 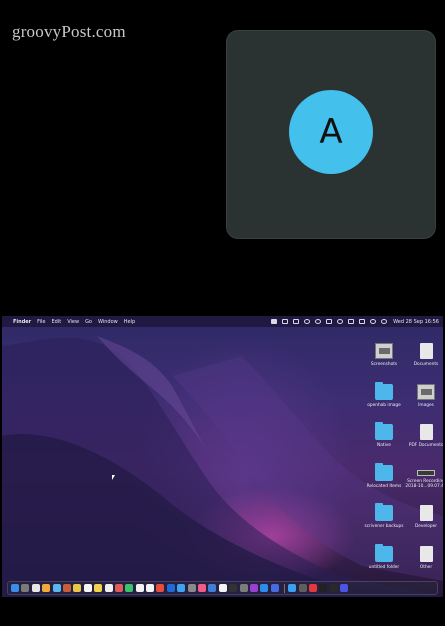 I want to click on desktop-icon: scrivener backups, so click(x=384, y=516).